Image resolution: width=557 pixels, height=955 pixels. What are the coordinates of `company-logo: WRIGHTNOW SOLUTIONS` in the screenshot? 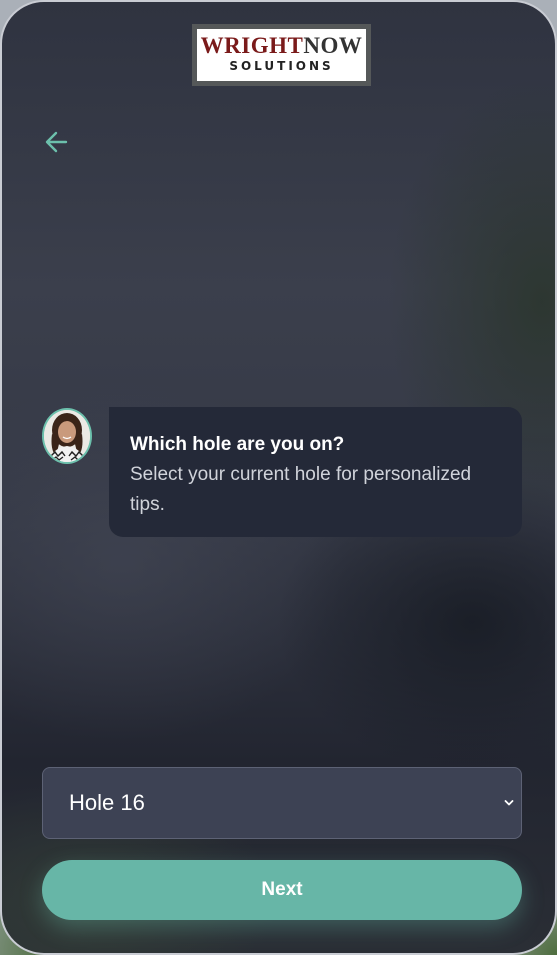 It's located at (281, 55).